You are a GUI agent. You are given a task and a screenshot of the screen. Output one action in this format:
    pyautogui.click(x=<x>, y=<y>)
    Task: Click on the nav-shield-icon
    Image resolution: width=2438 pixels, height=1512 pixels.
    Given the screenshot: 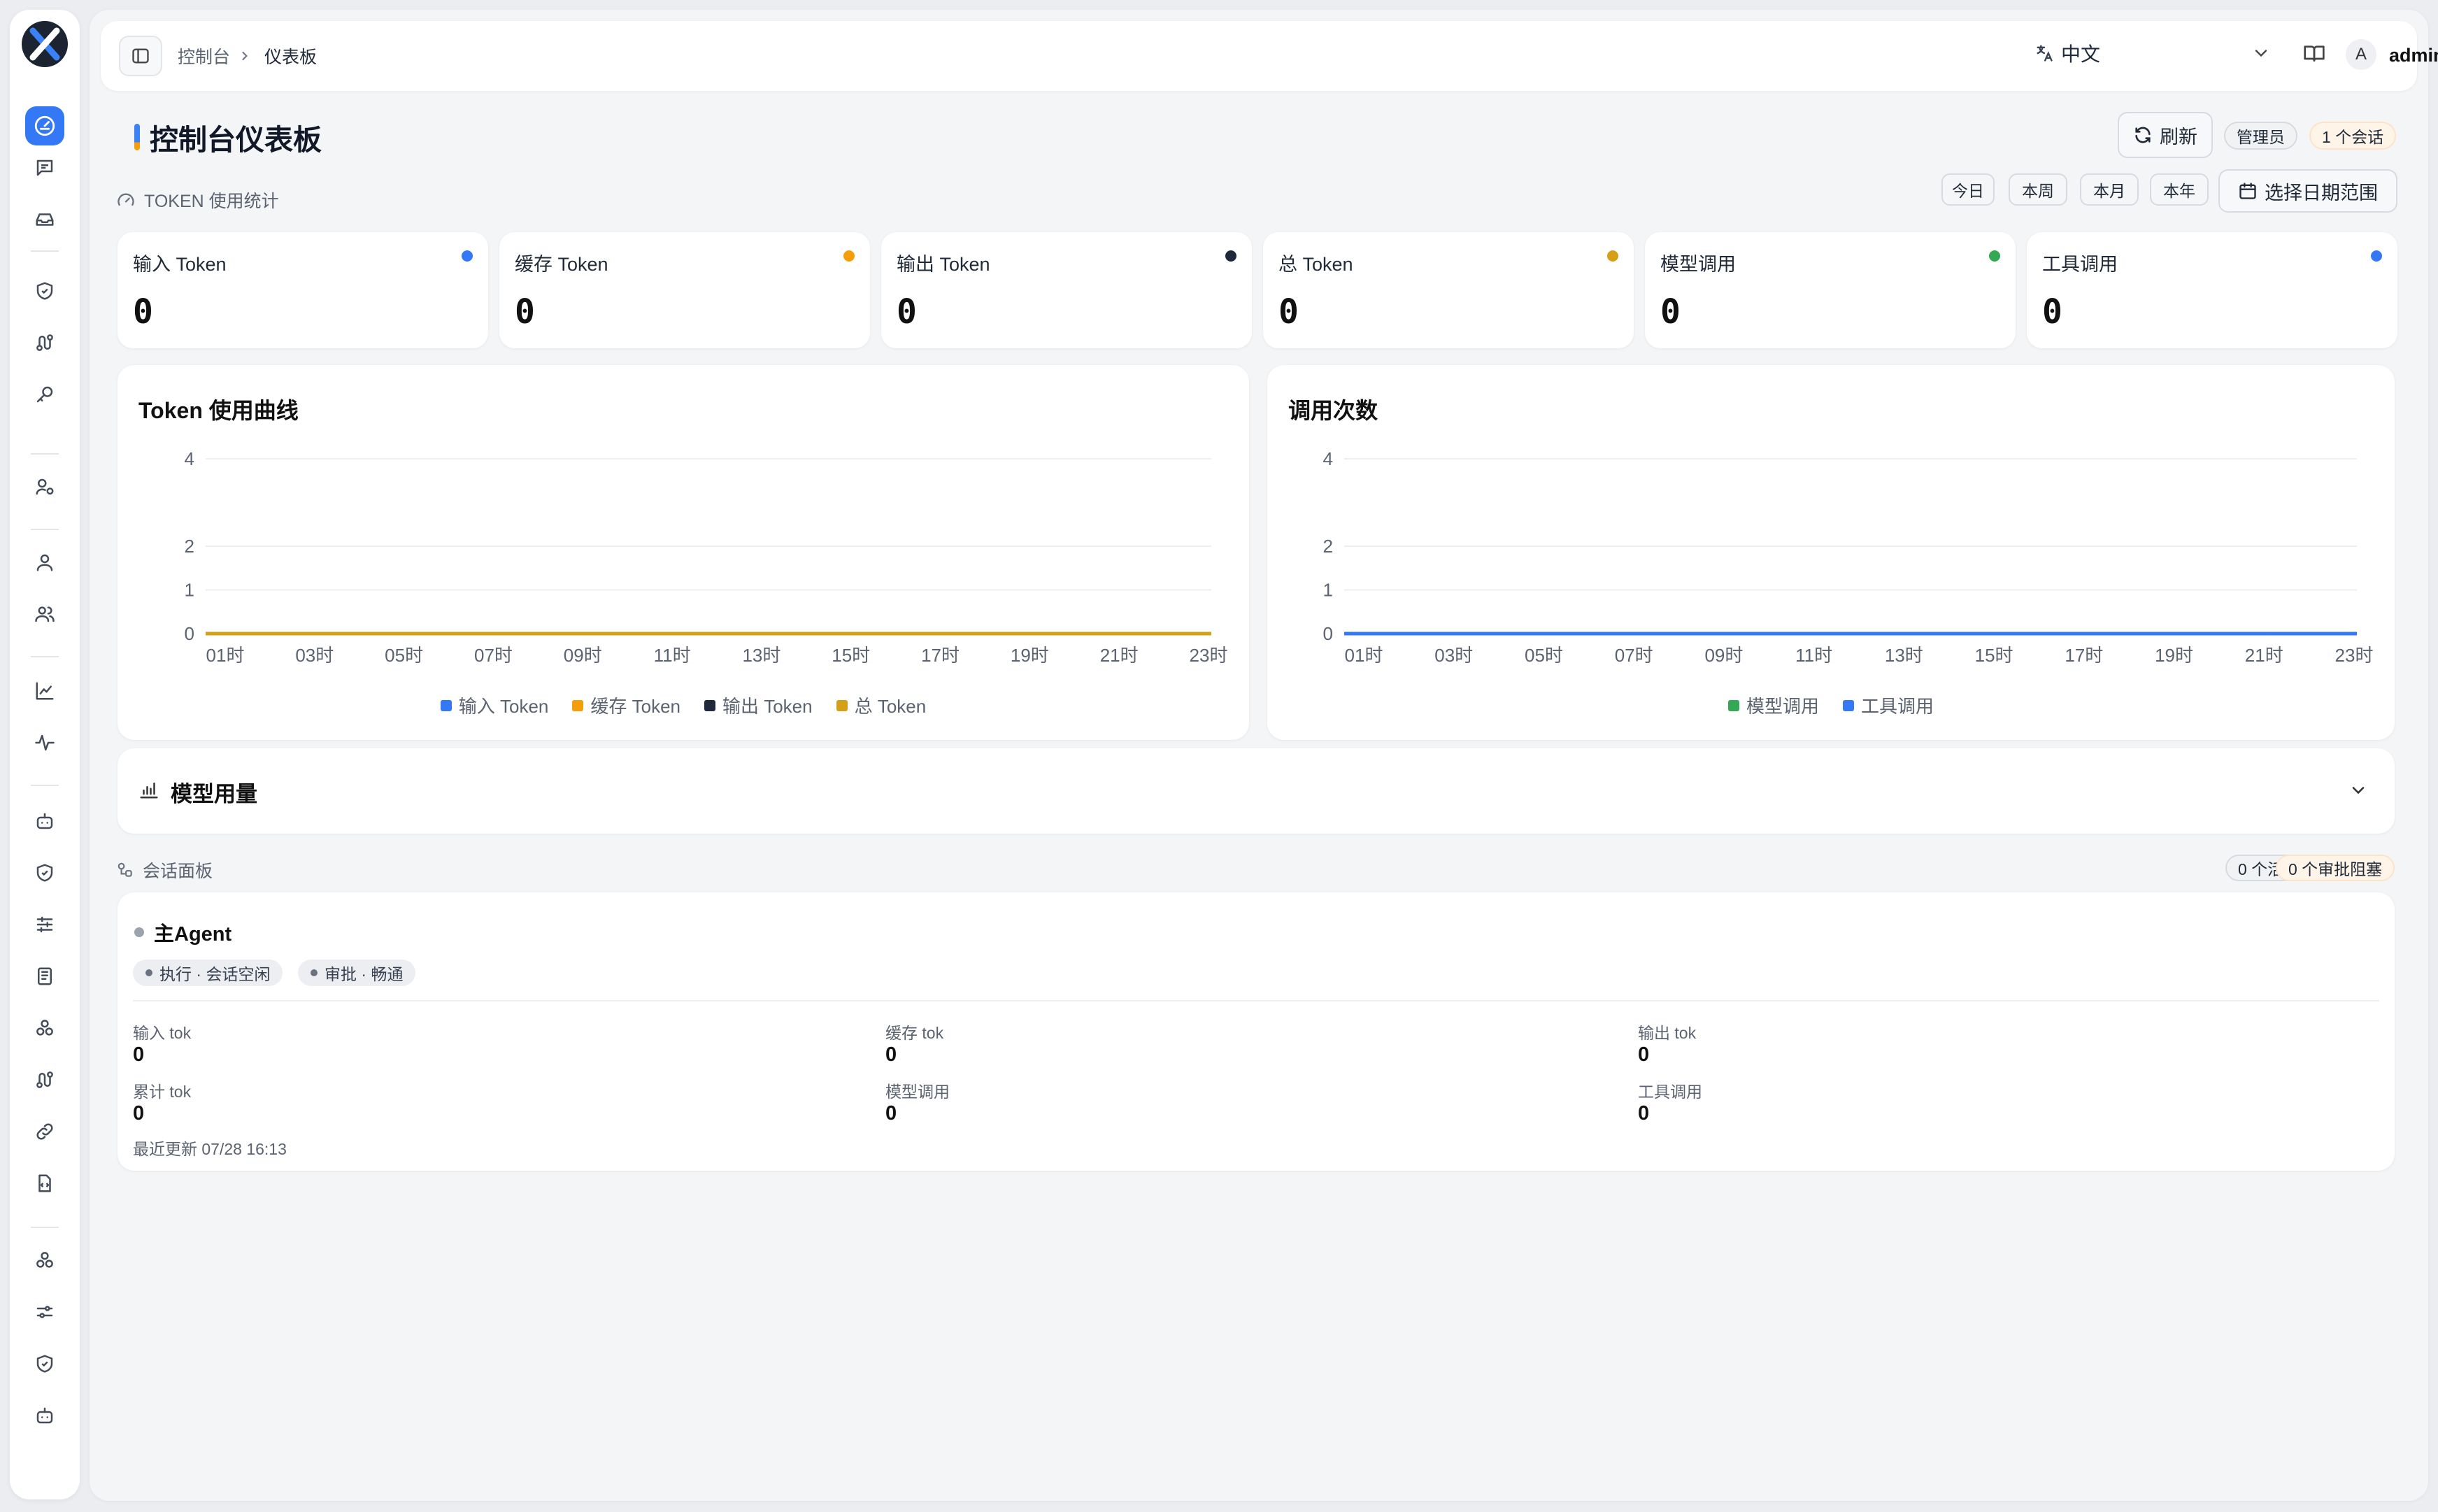 What is the action you would take?
    pyautogui.click(x=45, y=873)
    